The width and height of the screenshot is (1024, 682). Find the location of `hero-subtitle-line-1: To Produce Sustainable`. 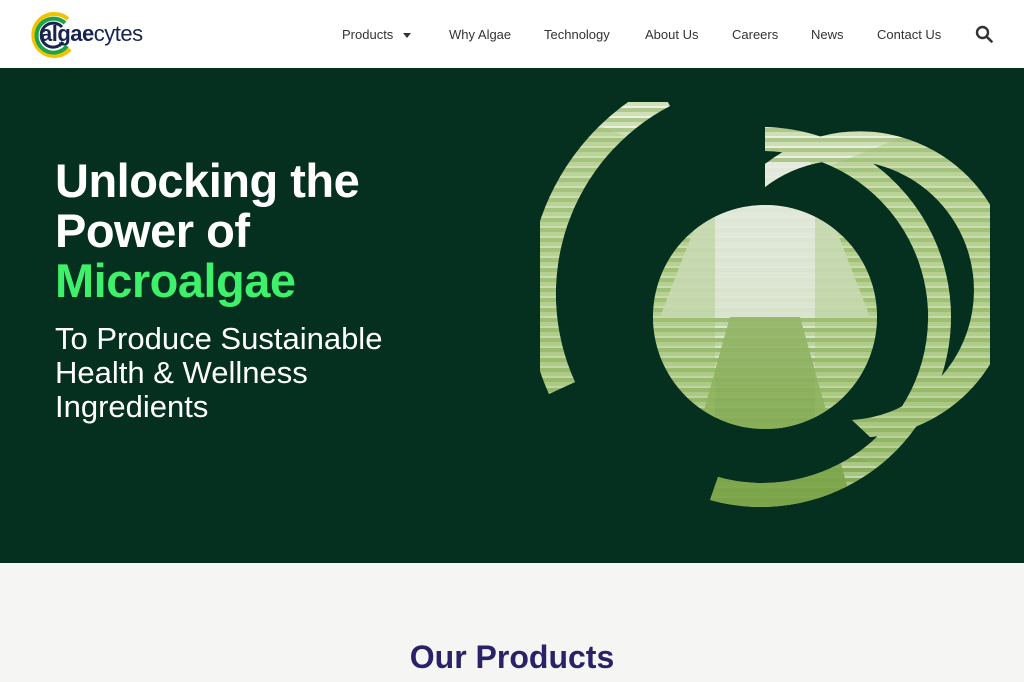

hero-subtitle-line-1: To Produce Sustainable is located at coordinates (219, 338).